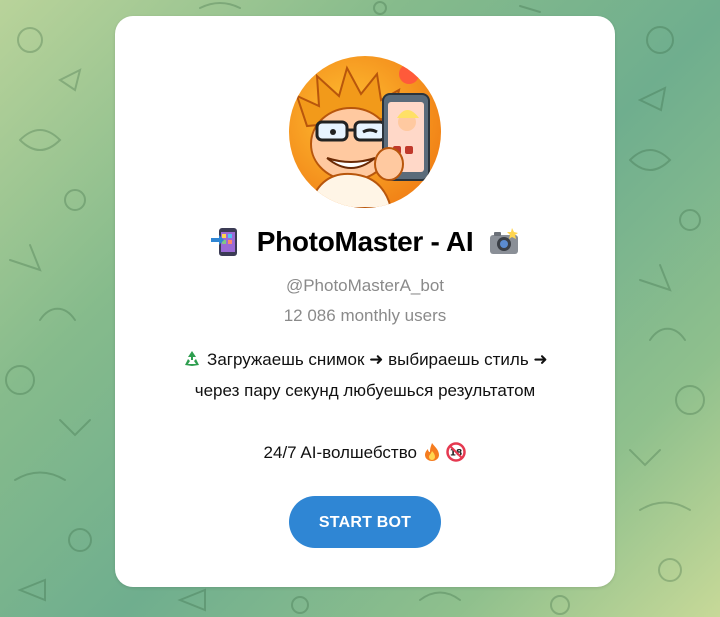 This screenshot has height=617, width=720. Describe the element at coordinates (456, 451) in the screenshot. I see `no-under-18-icon: 18` at that location.